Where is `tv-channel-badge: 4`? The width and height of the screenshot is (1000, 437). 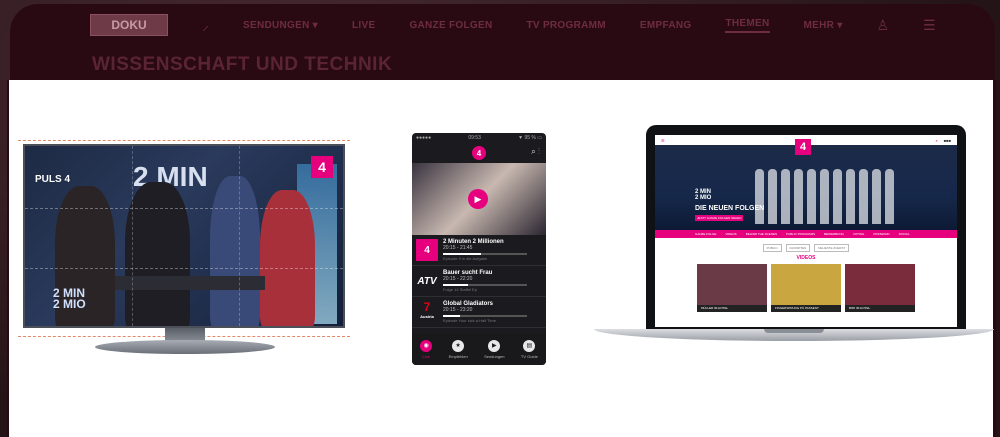
tv-channel-badge: 4 is located at coordinates (322, 167).